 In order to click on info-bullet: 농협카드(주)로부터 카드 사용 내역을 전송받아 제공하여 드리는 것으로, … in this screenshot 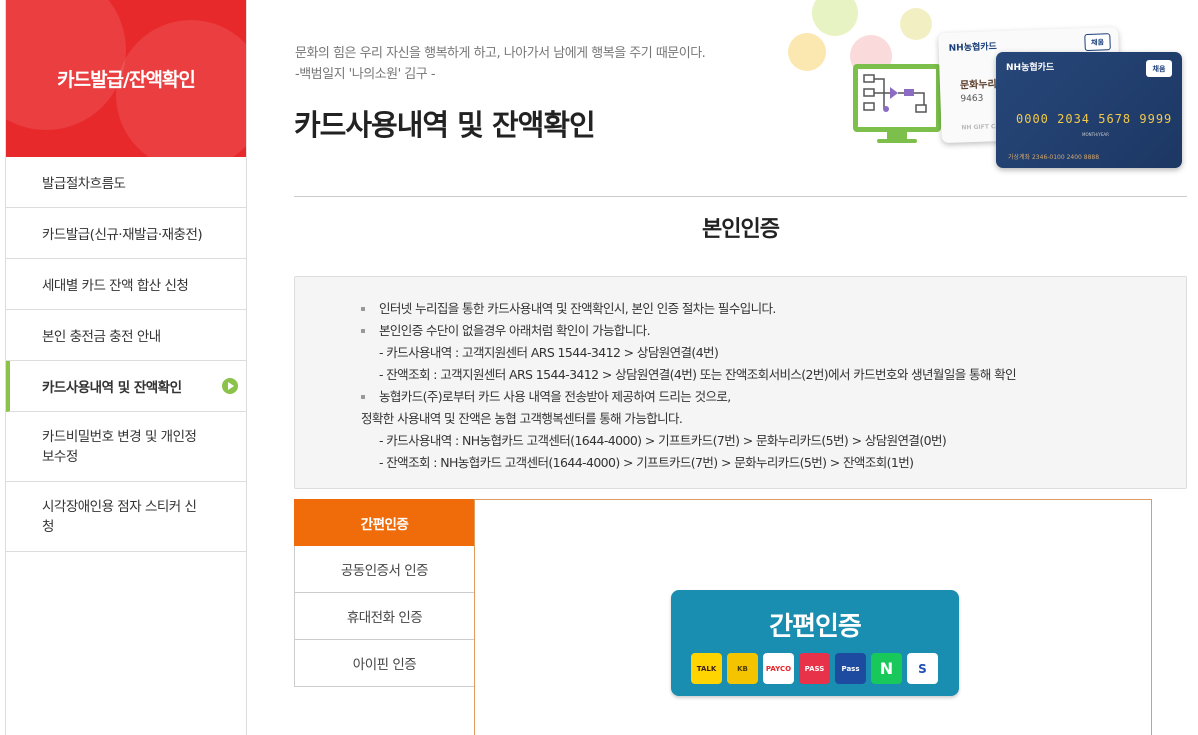, I will do `click(773, 430)`.